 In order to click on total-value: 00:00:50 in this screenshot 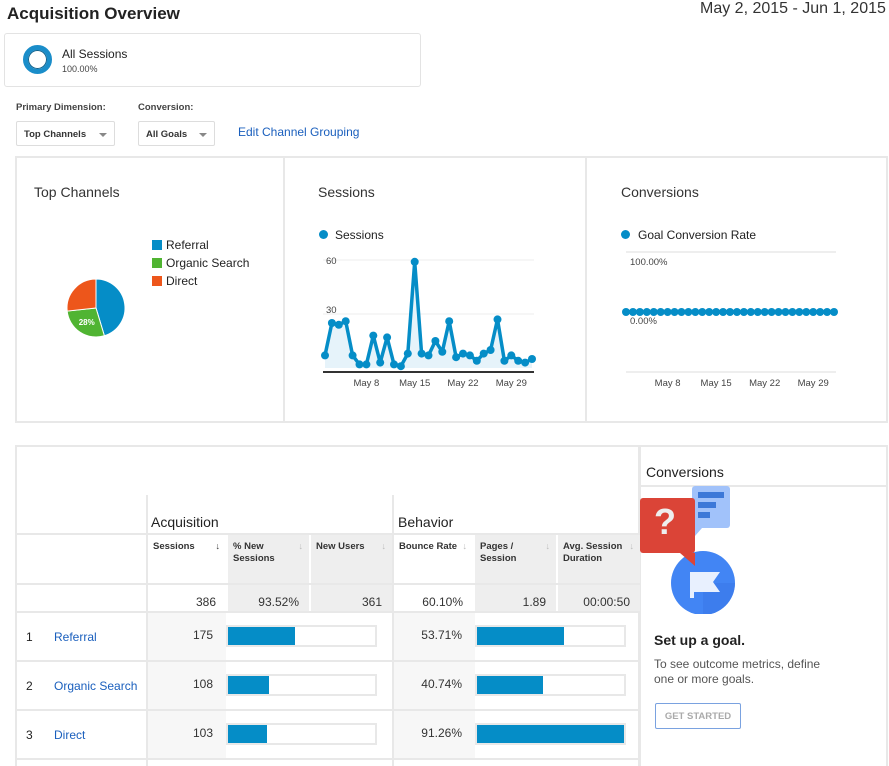, I will do `click(599, 598)`.